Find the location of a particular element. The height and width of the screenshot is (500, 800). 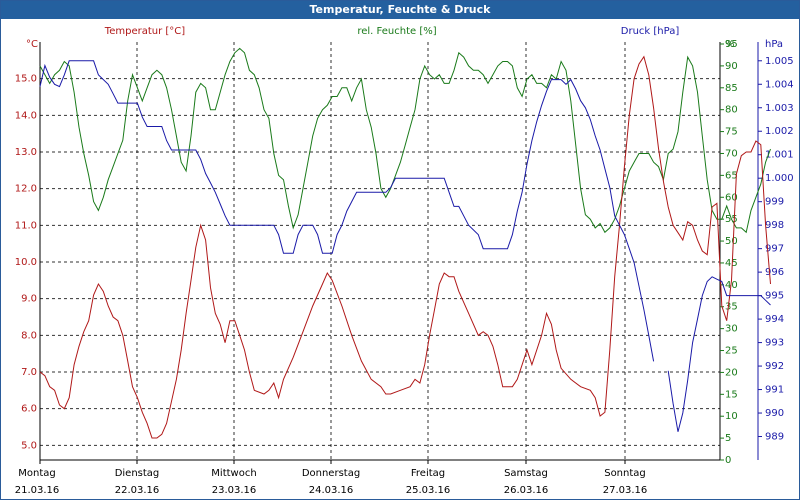

temperature-axis-title: Temperatur [°C] is located at coordinates (144, 31).